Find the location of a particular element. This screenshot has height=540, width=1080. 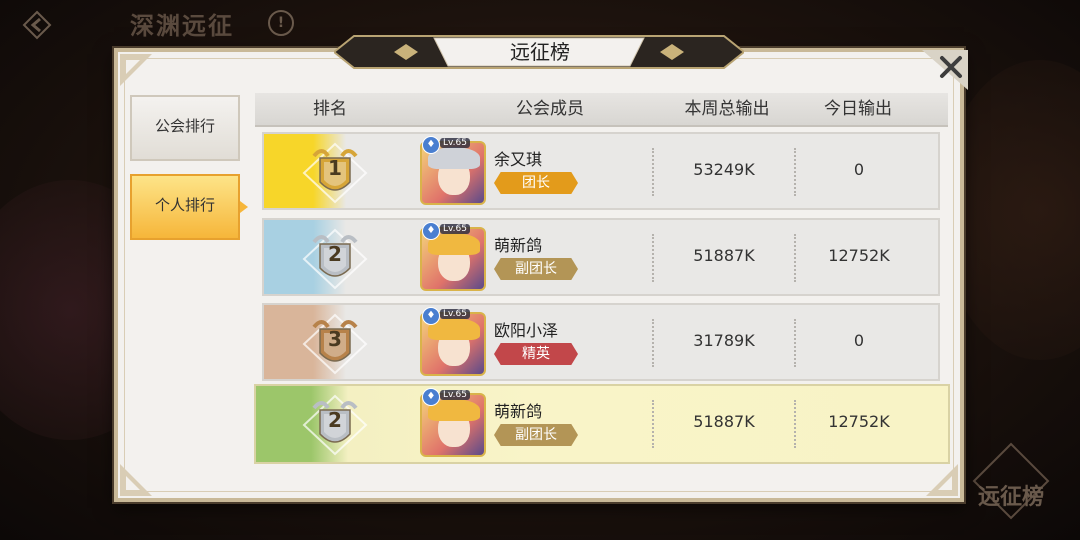

tab-personal-ranking: 个人排行 is located at coordinates (189, 207).